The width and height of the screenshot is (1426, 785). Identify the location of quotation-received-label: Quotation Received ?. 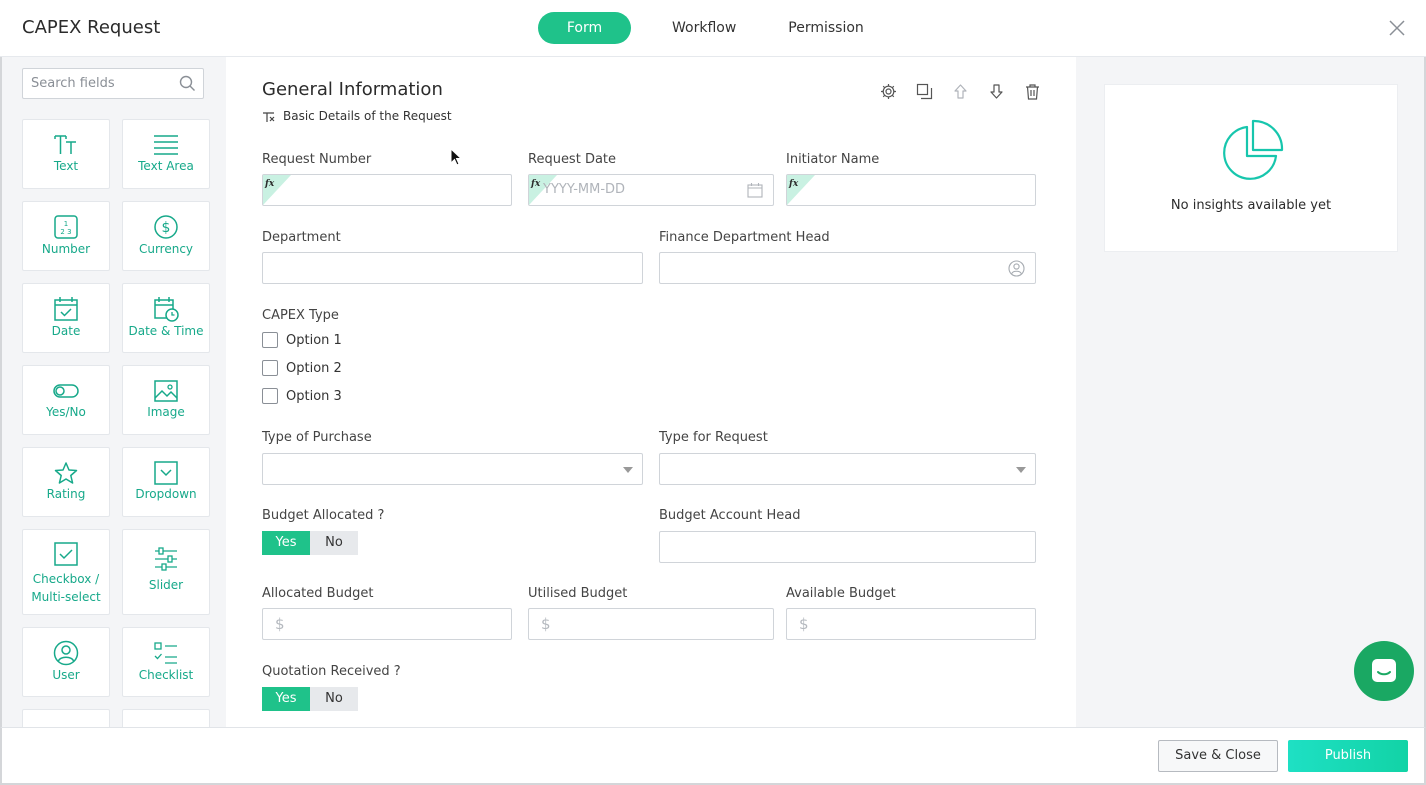
(331, 671).